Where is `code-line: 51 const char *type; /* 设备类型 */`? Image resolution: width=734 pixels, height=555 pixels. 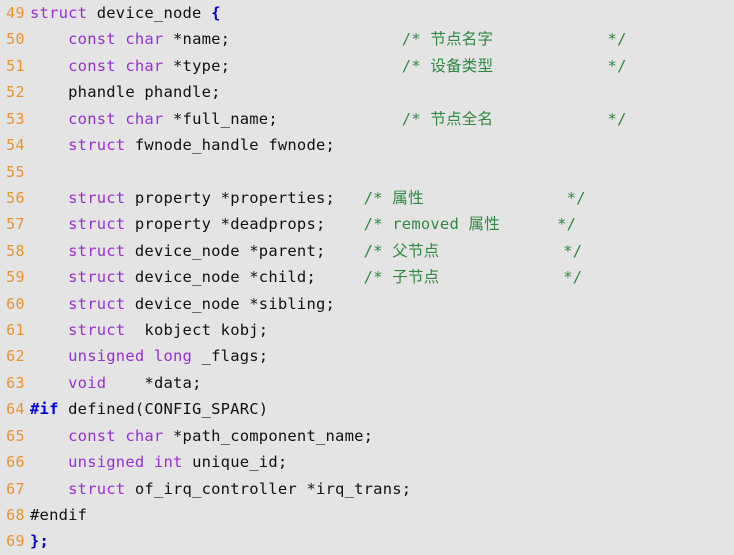
code-line: 51 const char *type; /* 设备类型 */ is located at coordinates (367, 66).